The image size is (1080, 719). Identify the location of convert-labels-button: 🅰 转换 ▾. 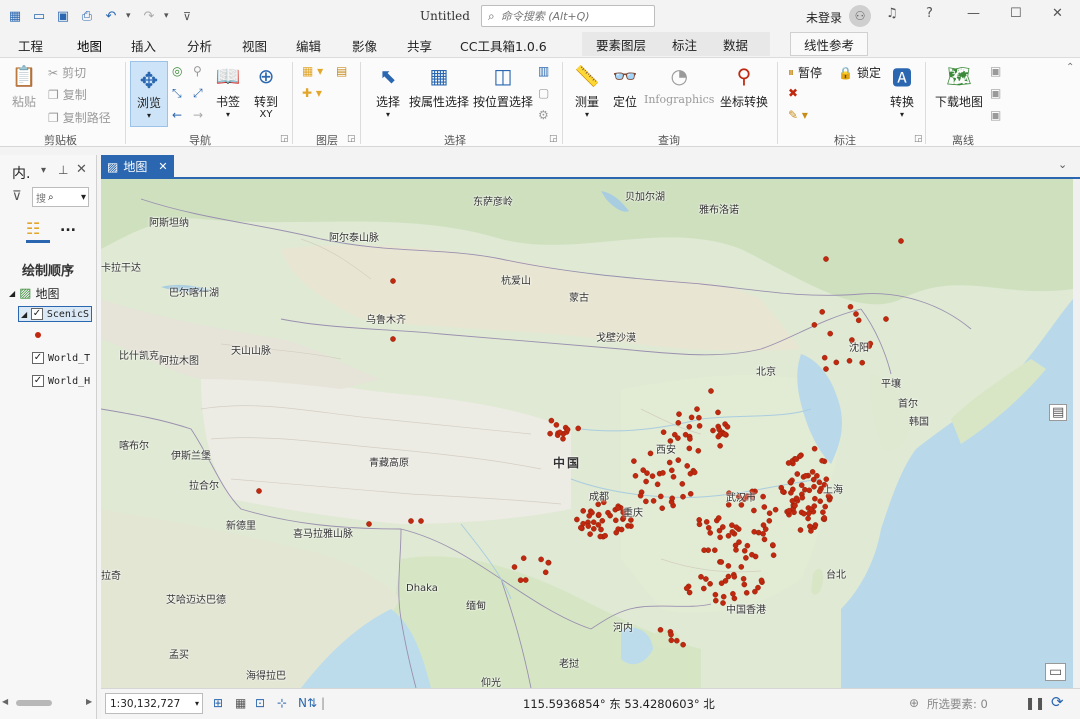
(902, 91).